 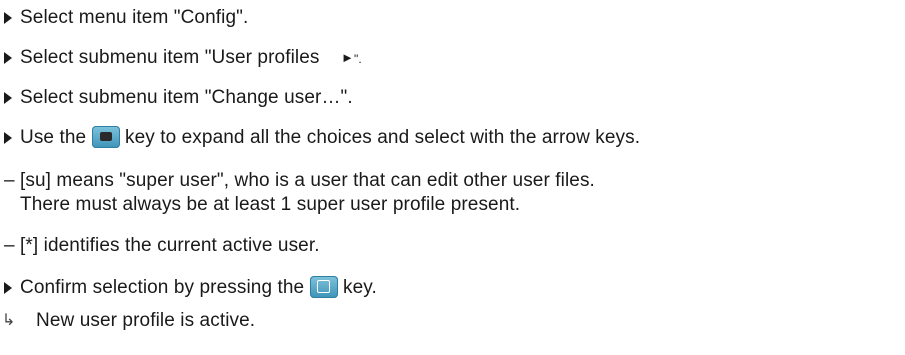 I want to click on step-text-end: "., so click(x=357, y=59).